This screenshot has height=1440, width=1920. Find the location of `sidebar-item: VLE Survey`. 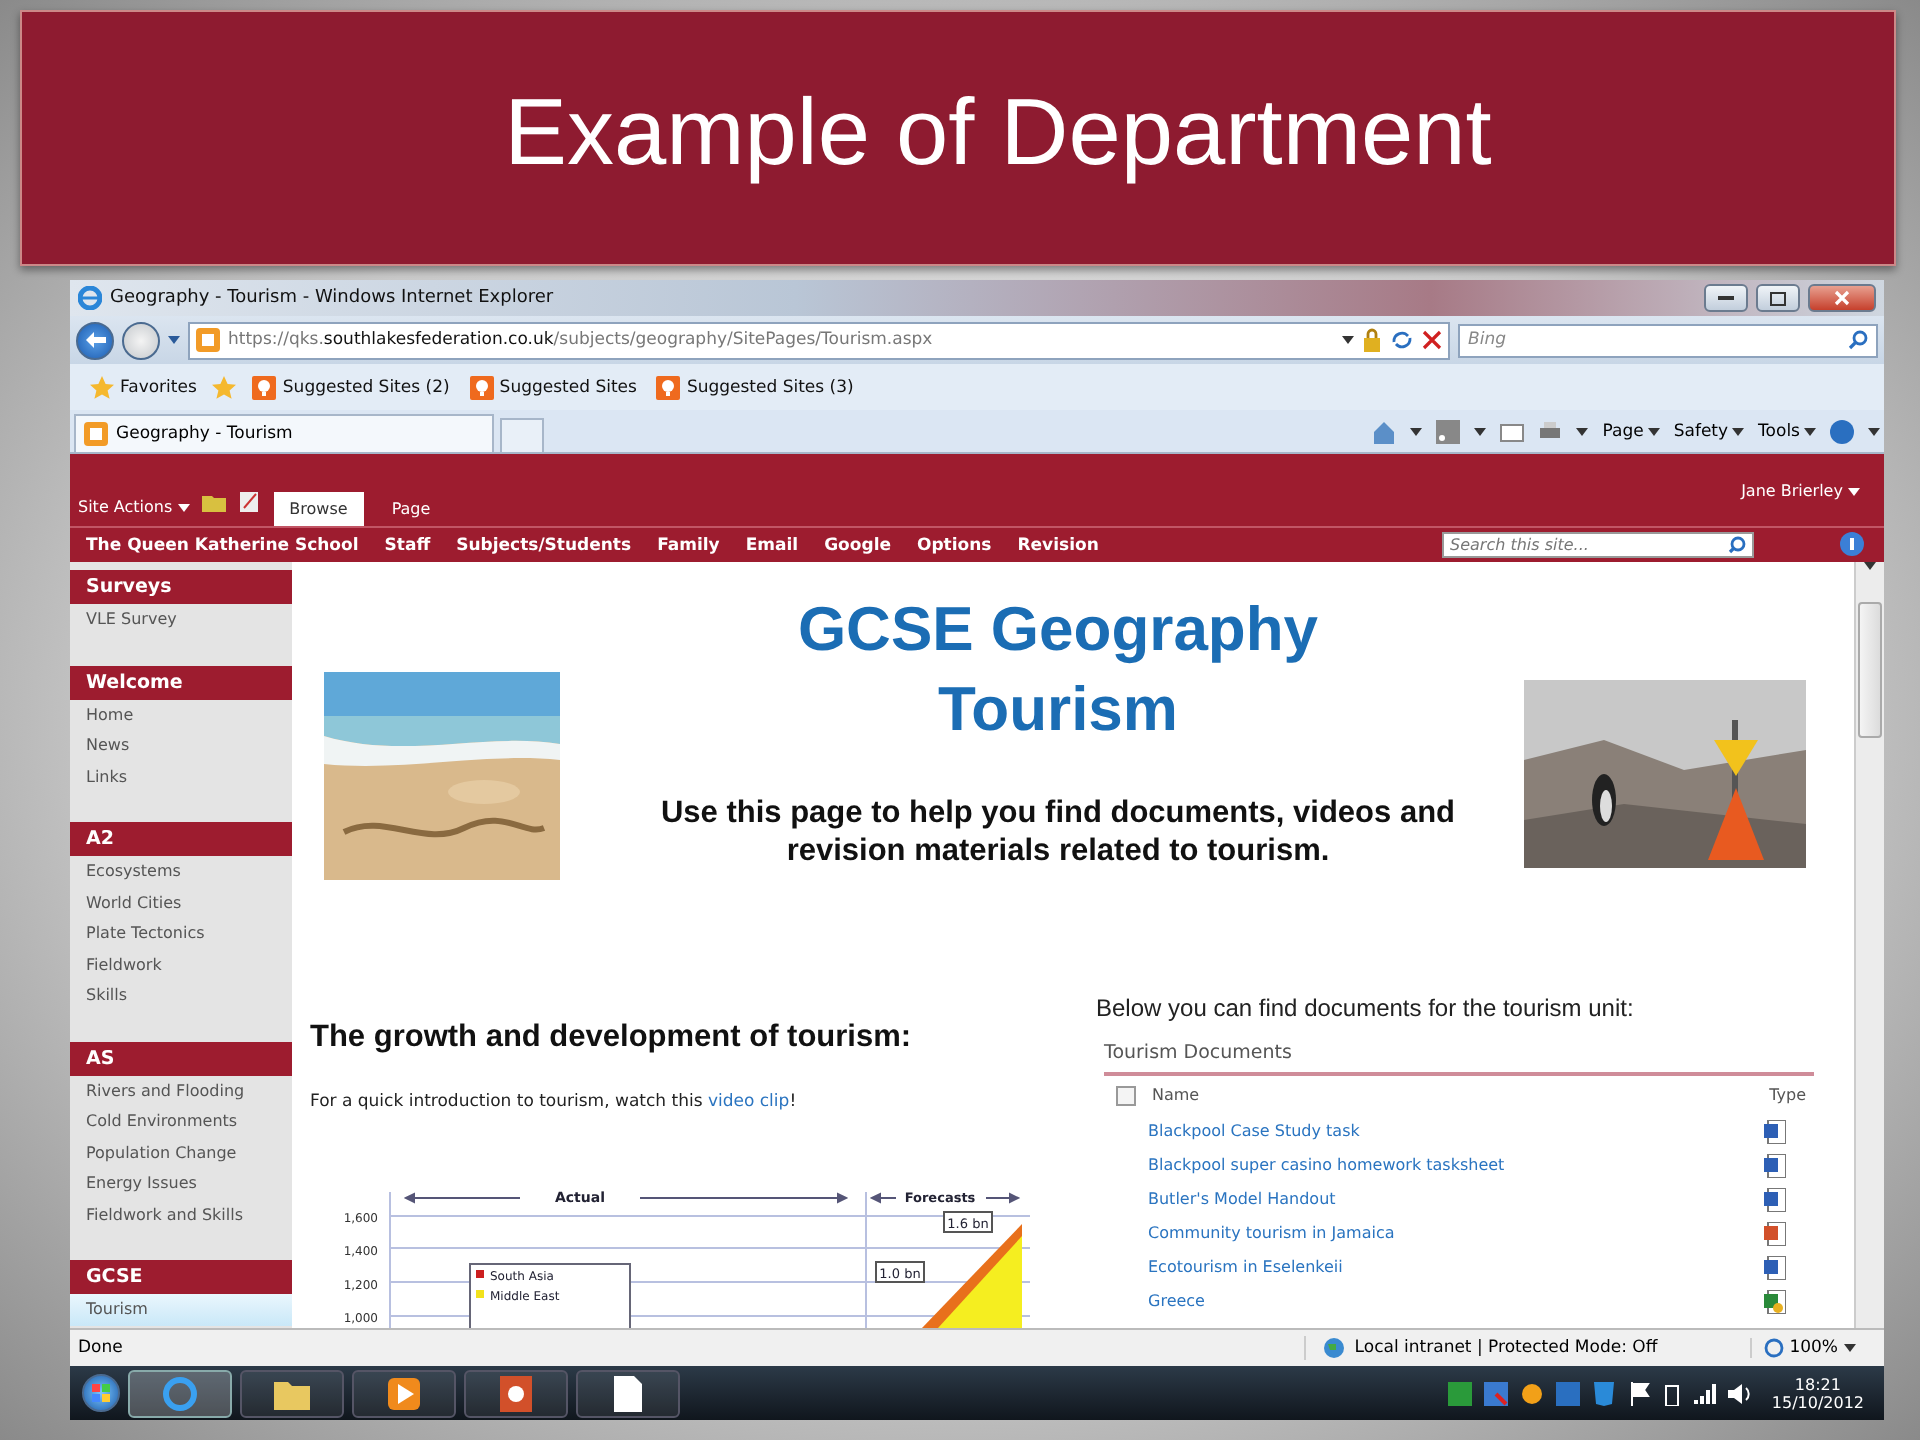

sidebar-item: VLE Survey is located at coordinates (181, 619).